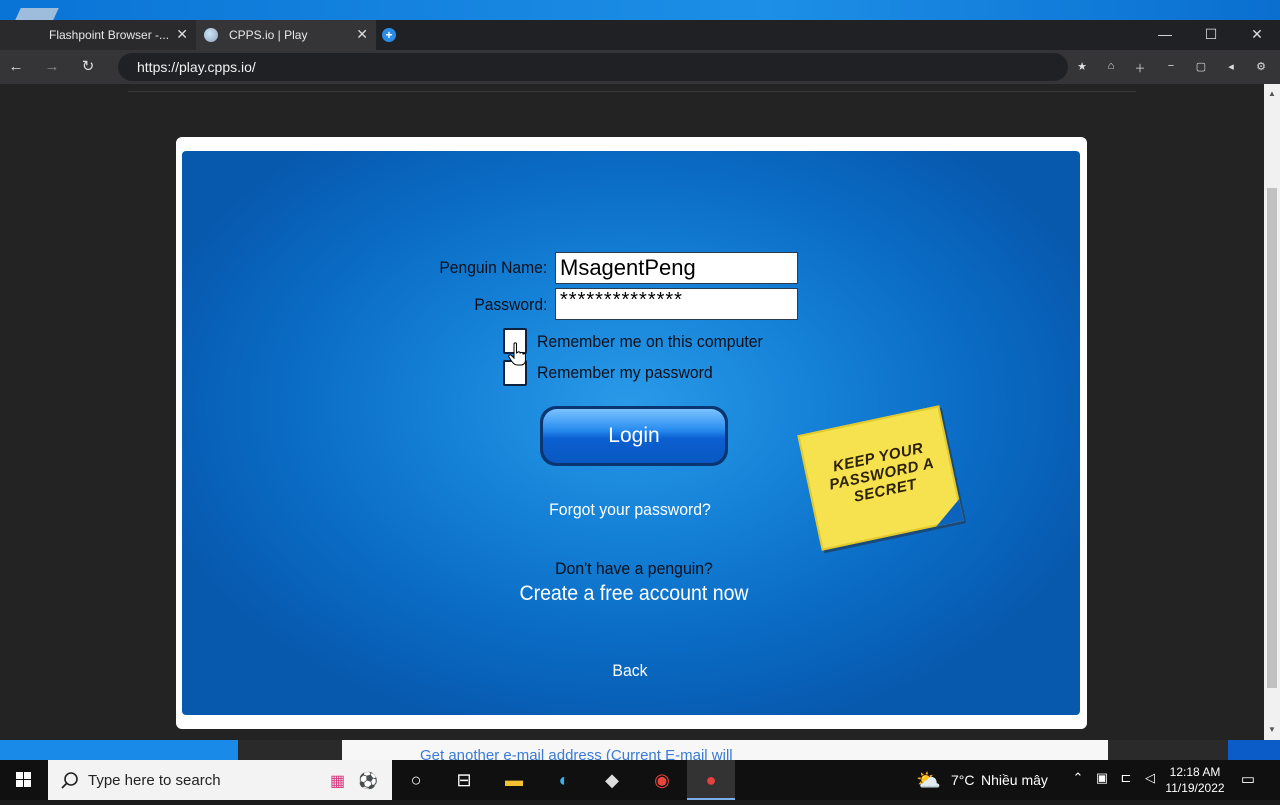 The height and width of the screenshot is (805, 1280). Describe the element at coordinates (514, 780) in the screenshot. I see `file-explorer-icon: ▬` at that location.